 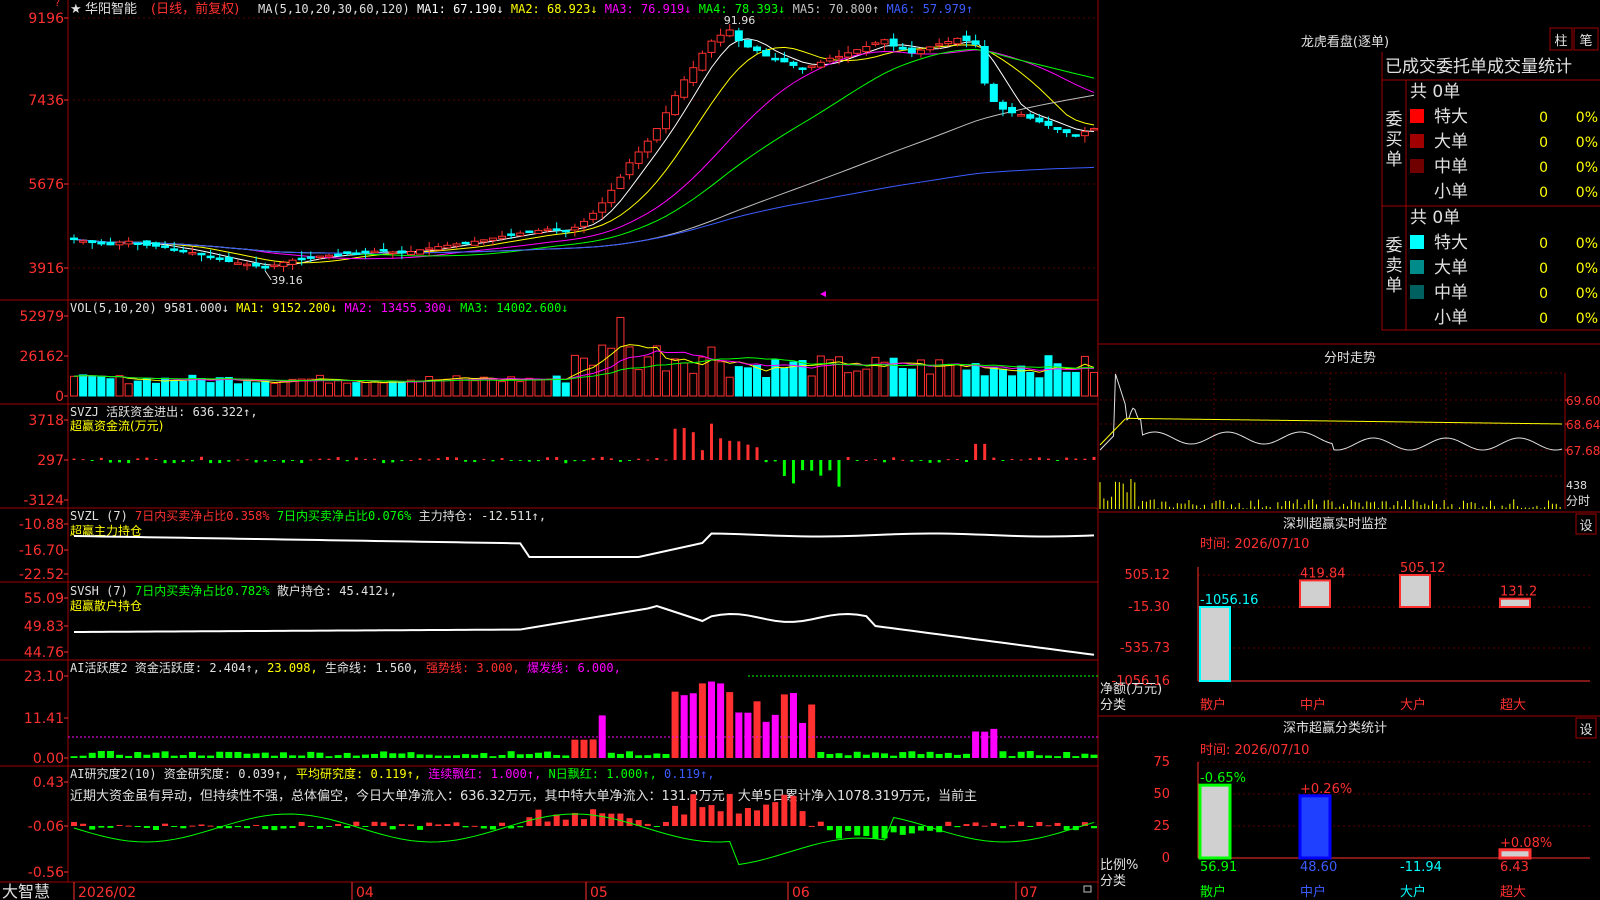 What do you see at coordinates (1451, 318) in the screenshot?
I see `order-size-label: 小单` at bounding box center [1451, 318].